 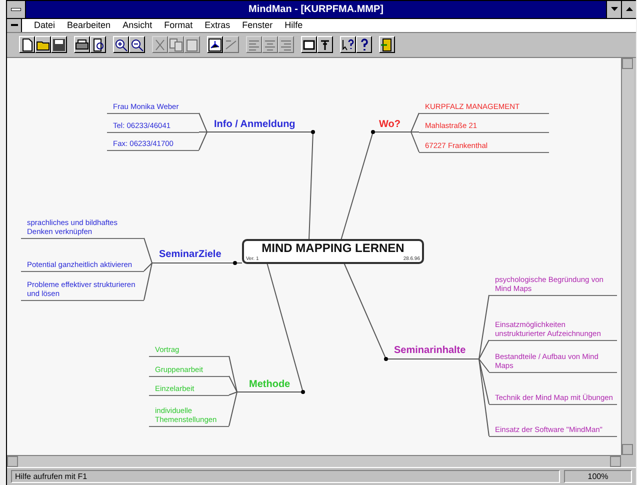 I want to click on branch-icon, so click(x=215, y=45).